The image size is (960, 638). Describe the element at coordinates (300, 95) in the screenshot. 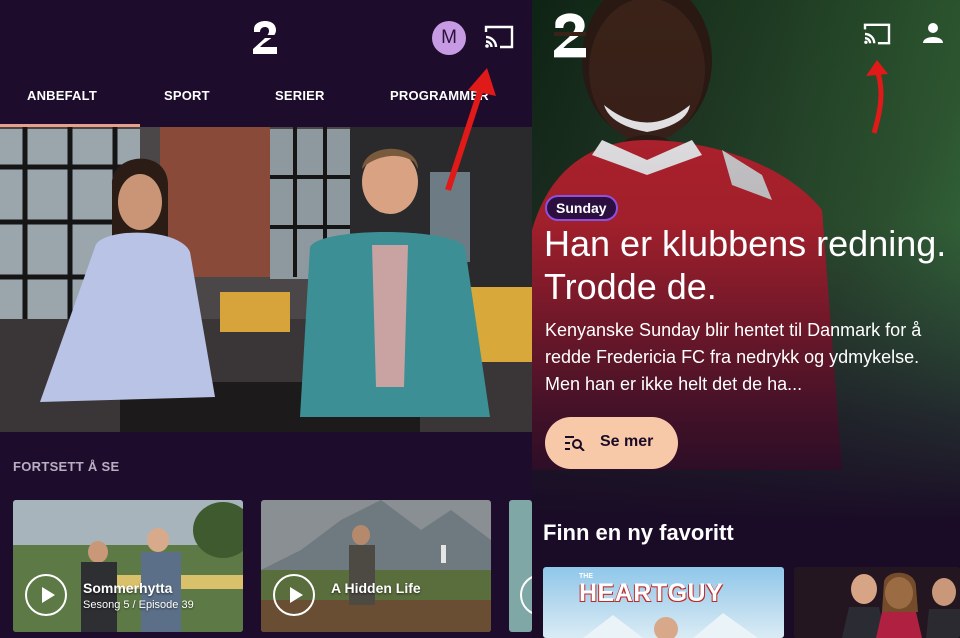

I see `tab-serier: SERIER` at that location.